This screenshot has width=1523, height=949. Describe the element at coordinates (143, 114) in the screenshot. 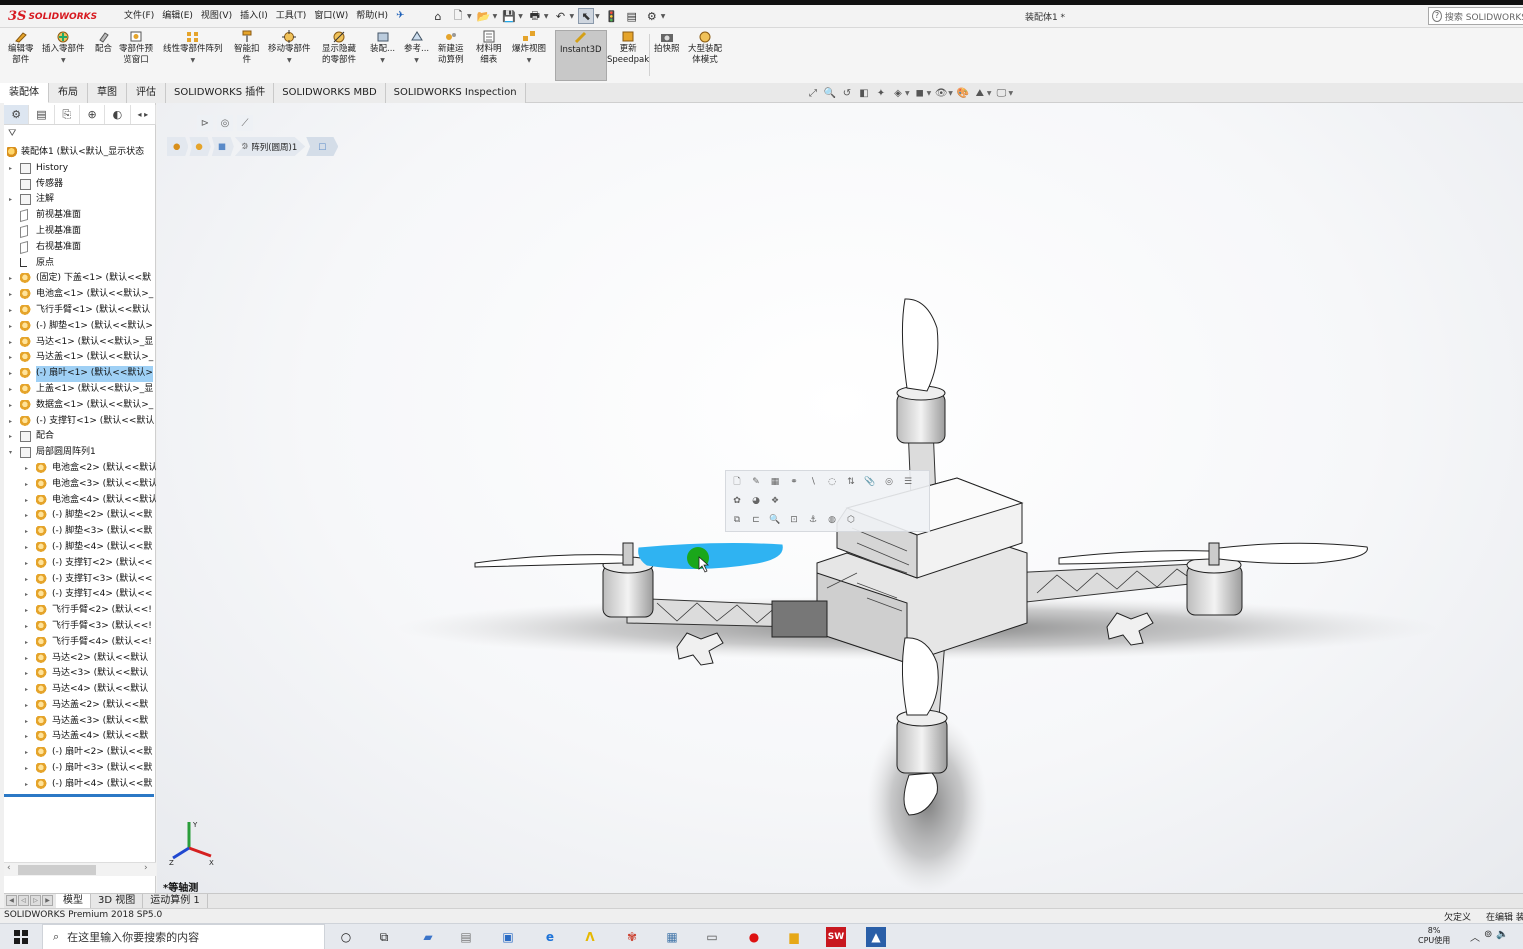

I see `tabs-scroll-icon: ◂ ▸` at that location.